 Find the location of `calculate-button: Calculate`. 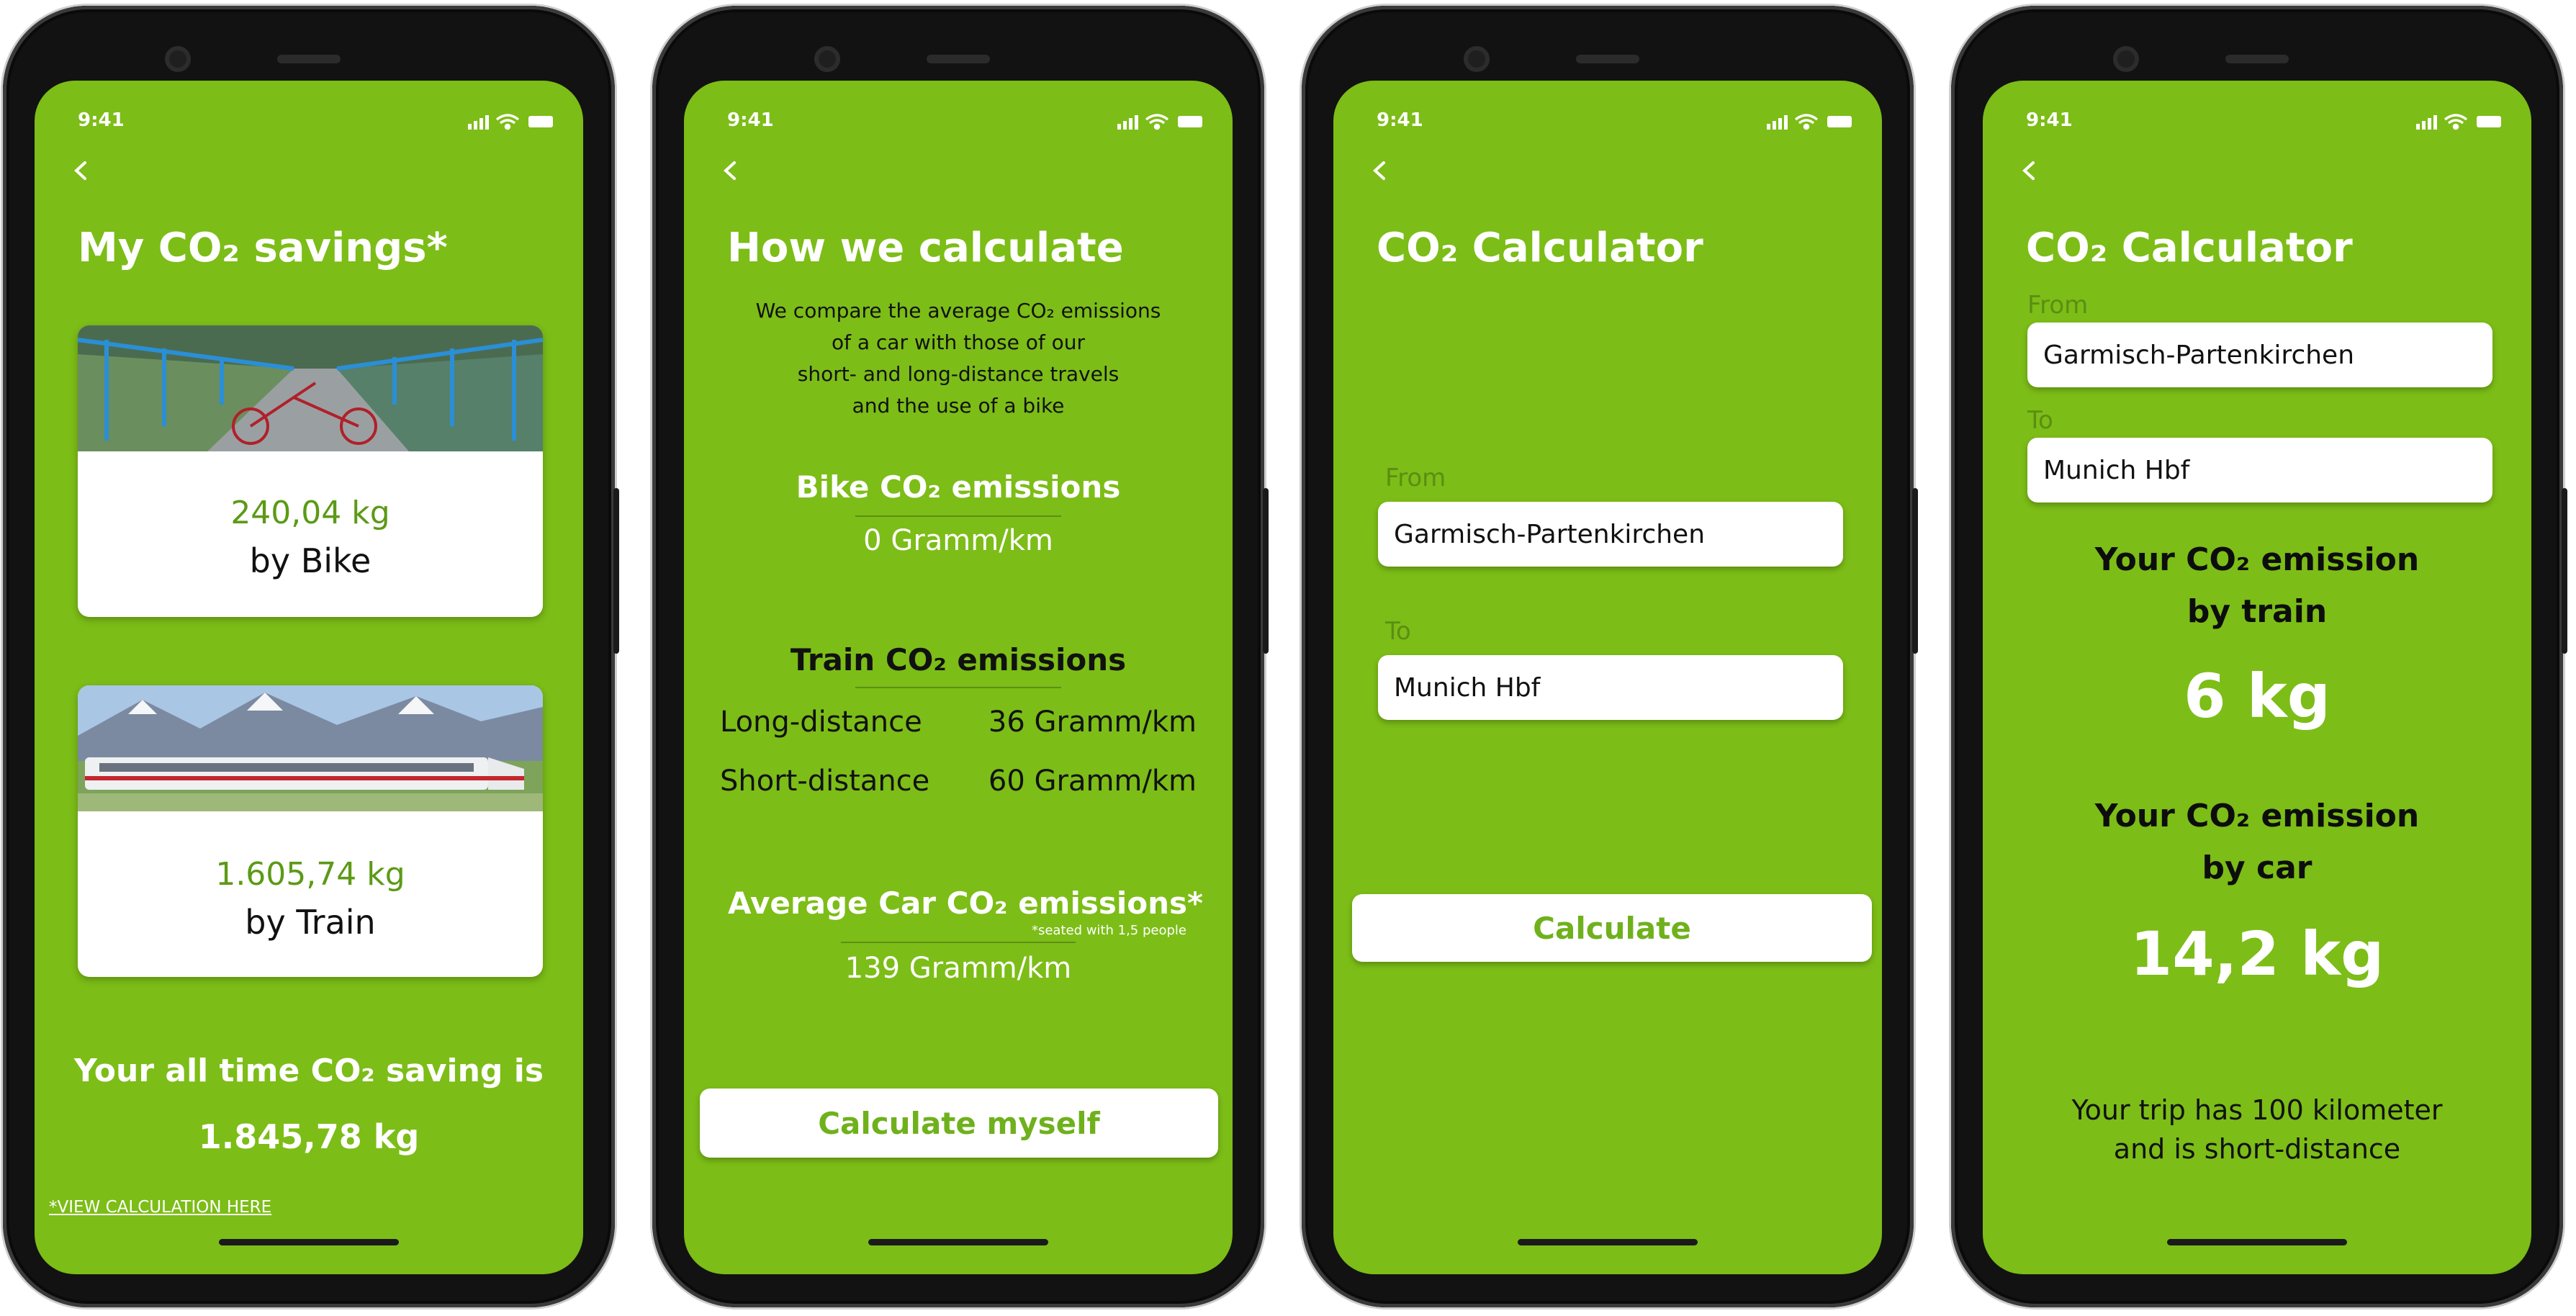

calculate-button: Calculate is located at coordinates (1612, 928).